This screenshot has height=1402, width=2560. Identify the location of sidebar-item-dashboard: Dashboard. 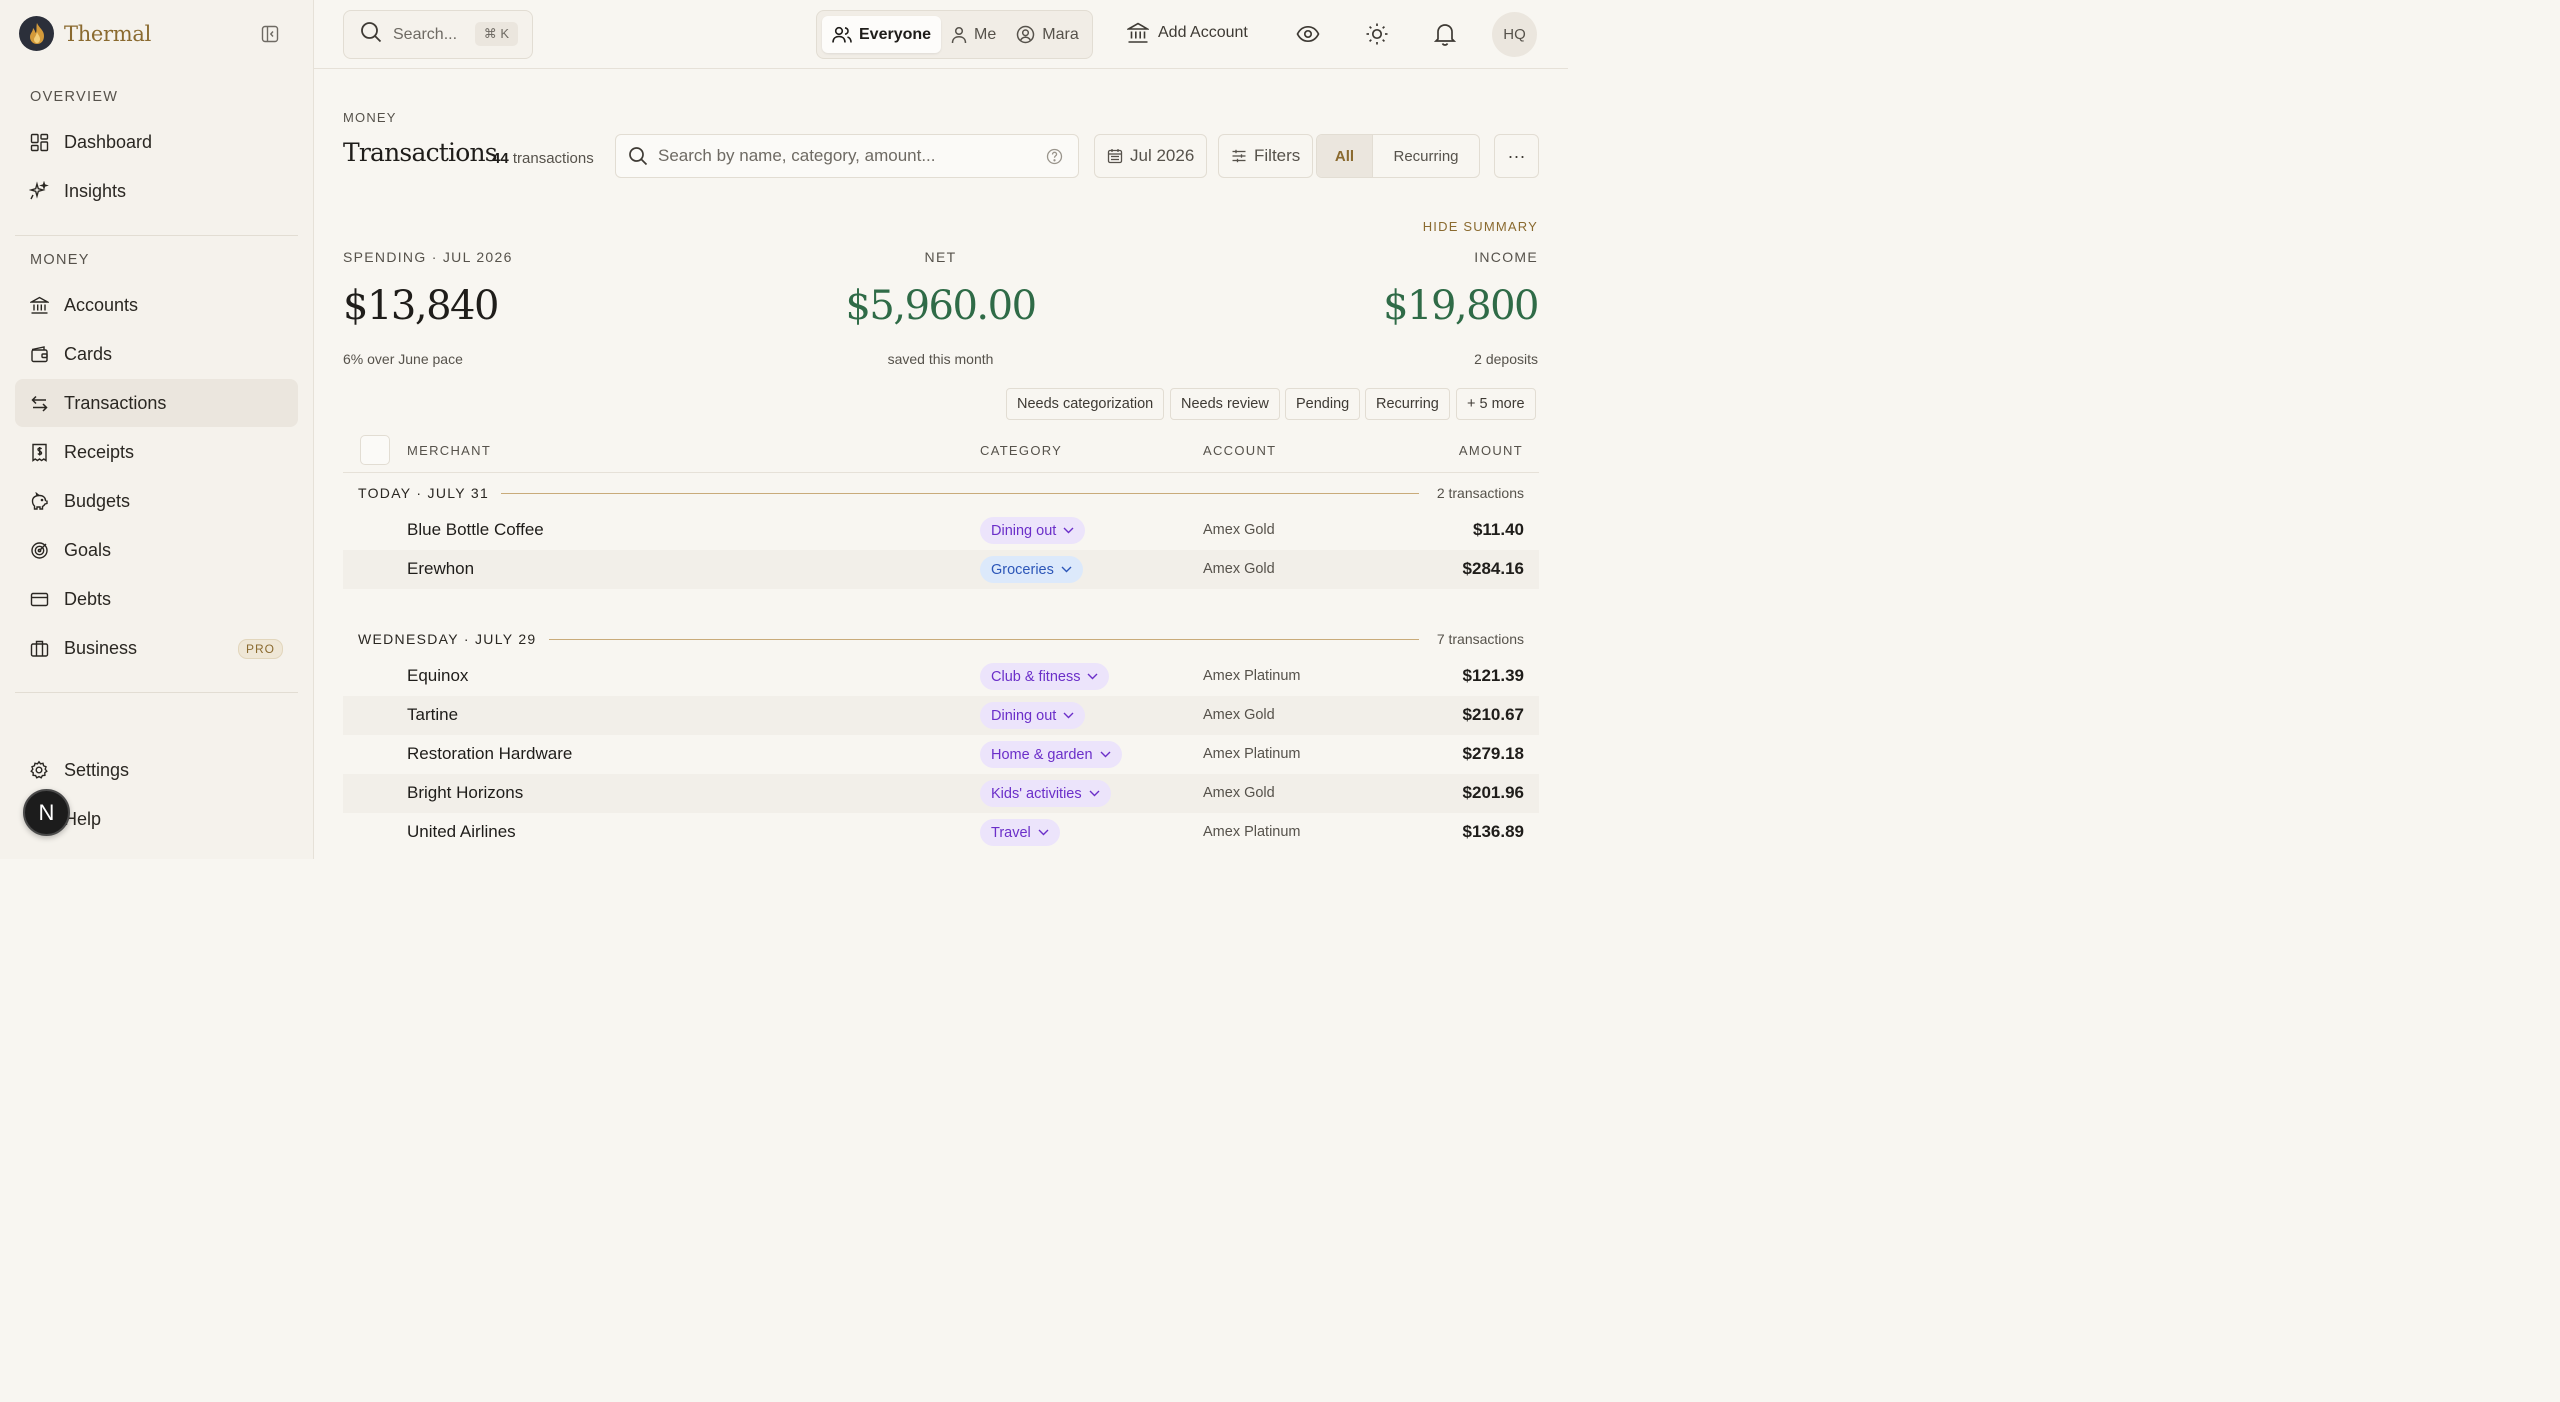
(156, 142).